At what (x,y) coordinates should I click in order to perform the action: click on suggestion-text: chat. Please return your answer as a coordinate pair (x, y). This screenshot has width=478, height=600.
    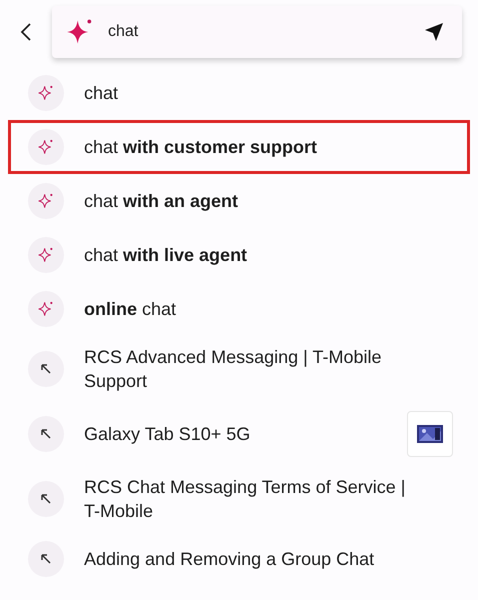
    Looking at the image, I should click on (102, 93).